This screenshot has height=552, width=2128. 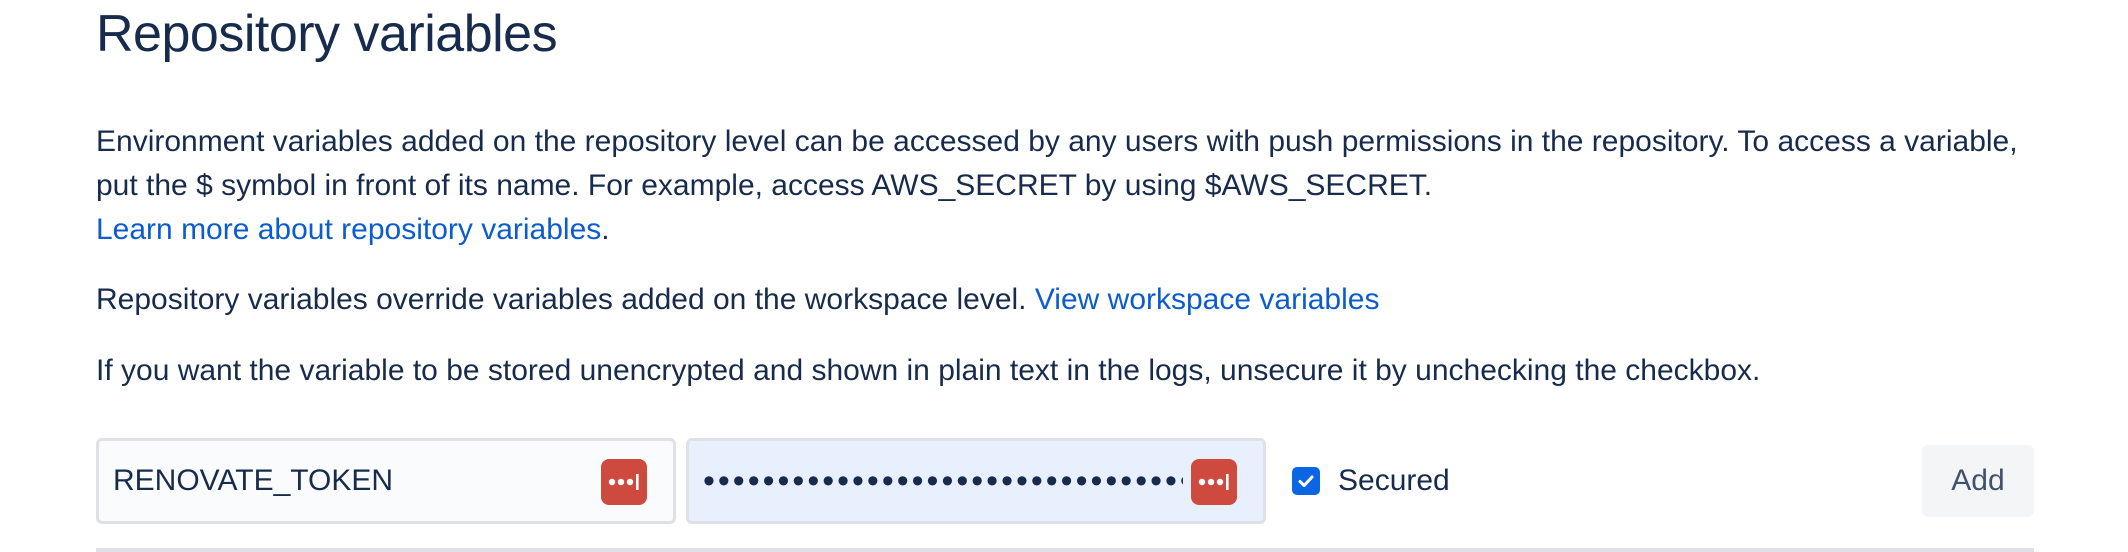 I want to click on variable-value-field, so click(x=976, y=481).